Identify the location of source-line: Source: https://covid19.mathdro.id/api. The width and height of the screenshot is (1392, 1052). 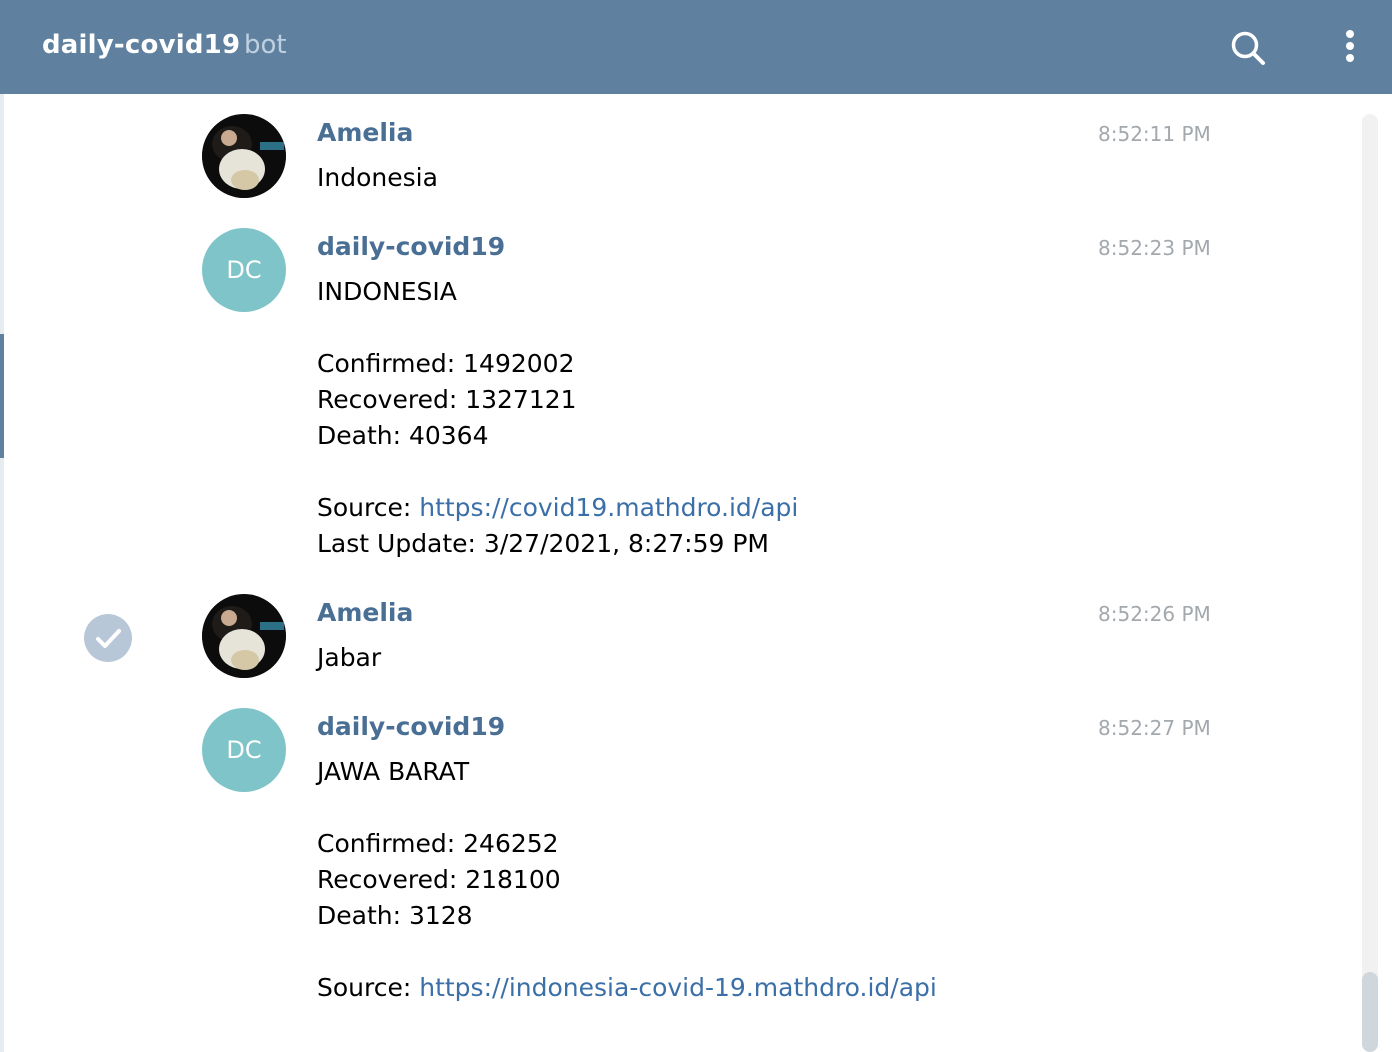
(557, 508).